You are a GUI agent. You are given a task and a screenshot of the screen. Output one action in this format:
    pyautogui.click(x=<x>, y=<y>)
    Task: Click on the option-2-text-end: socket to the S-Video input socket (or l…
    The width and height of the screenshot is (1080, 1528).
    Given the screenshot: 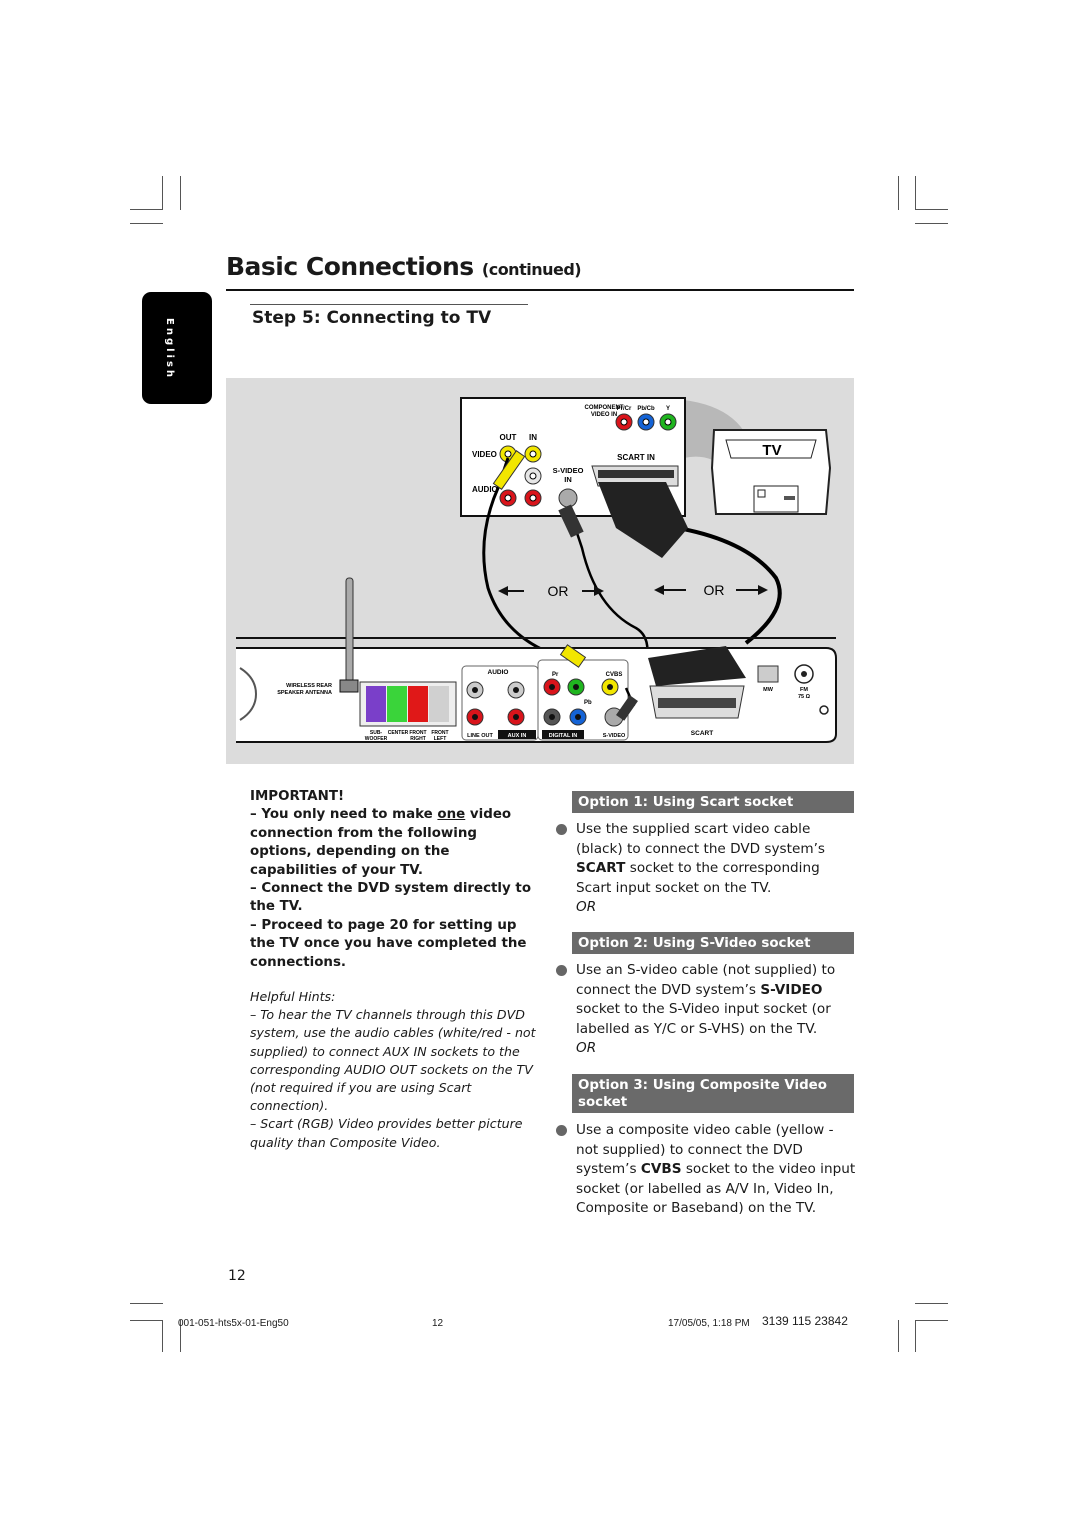 What is the action you would take?
    pyautogui.click(x=703, y=1019)
    